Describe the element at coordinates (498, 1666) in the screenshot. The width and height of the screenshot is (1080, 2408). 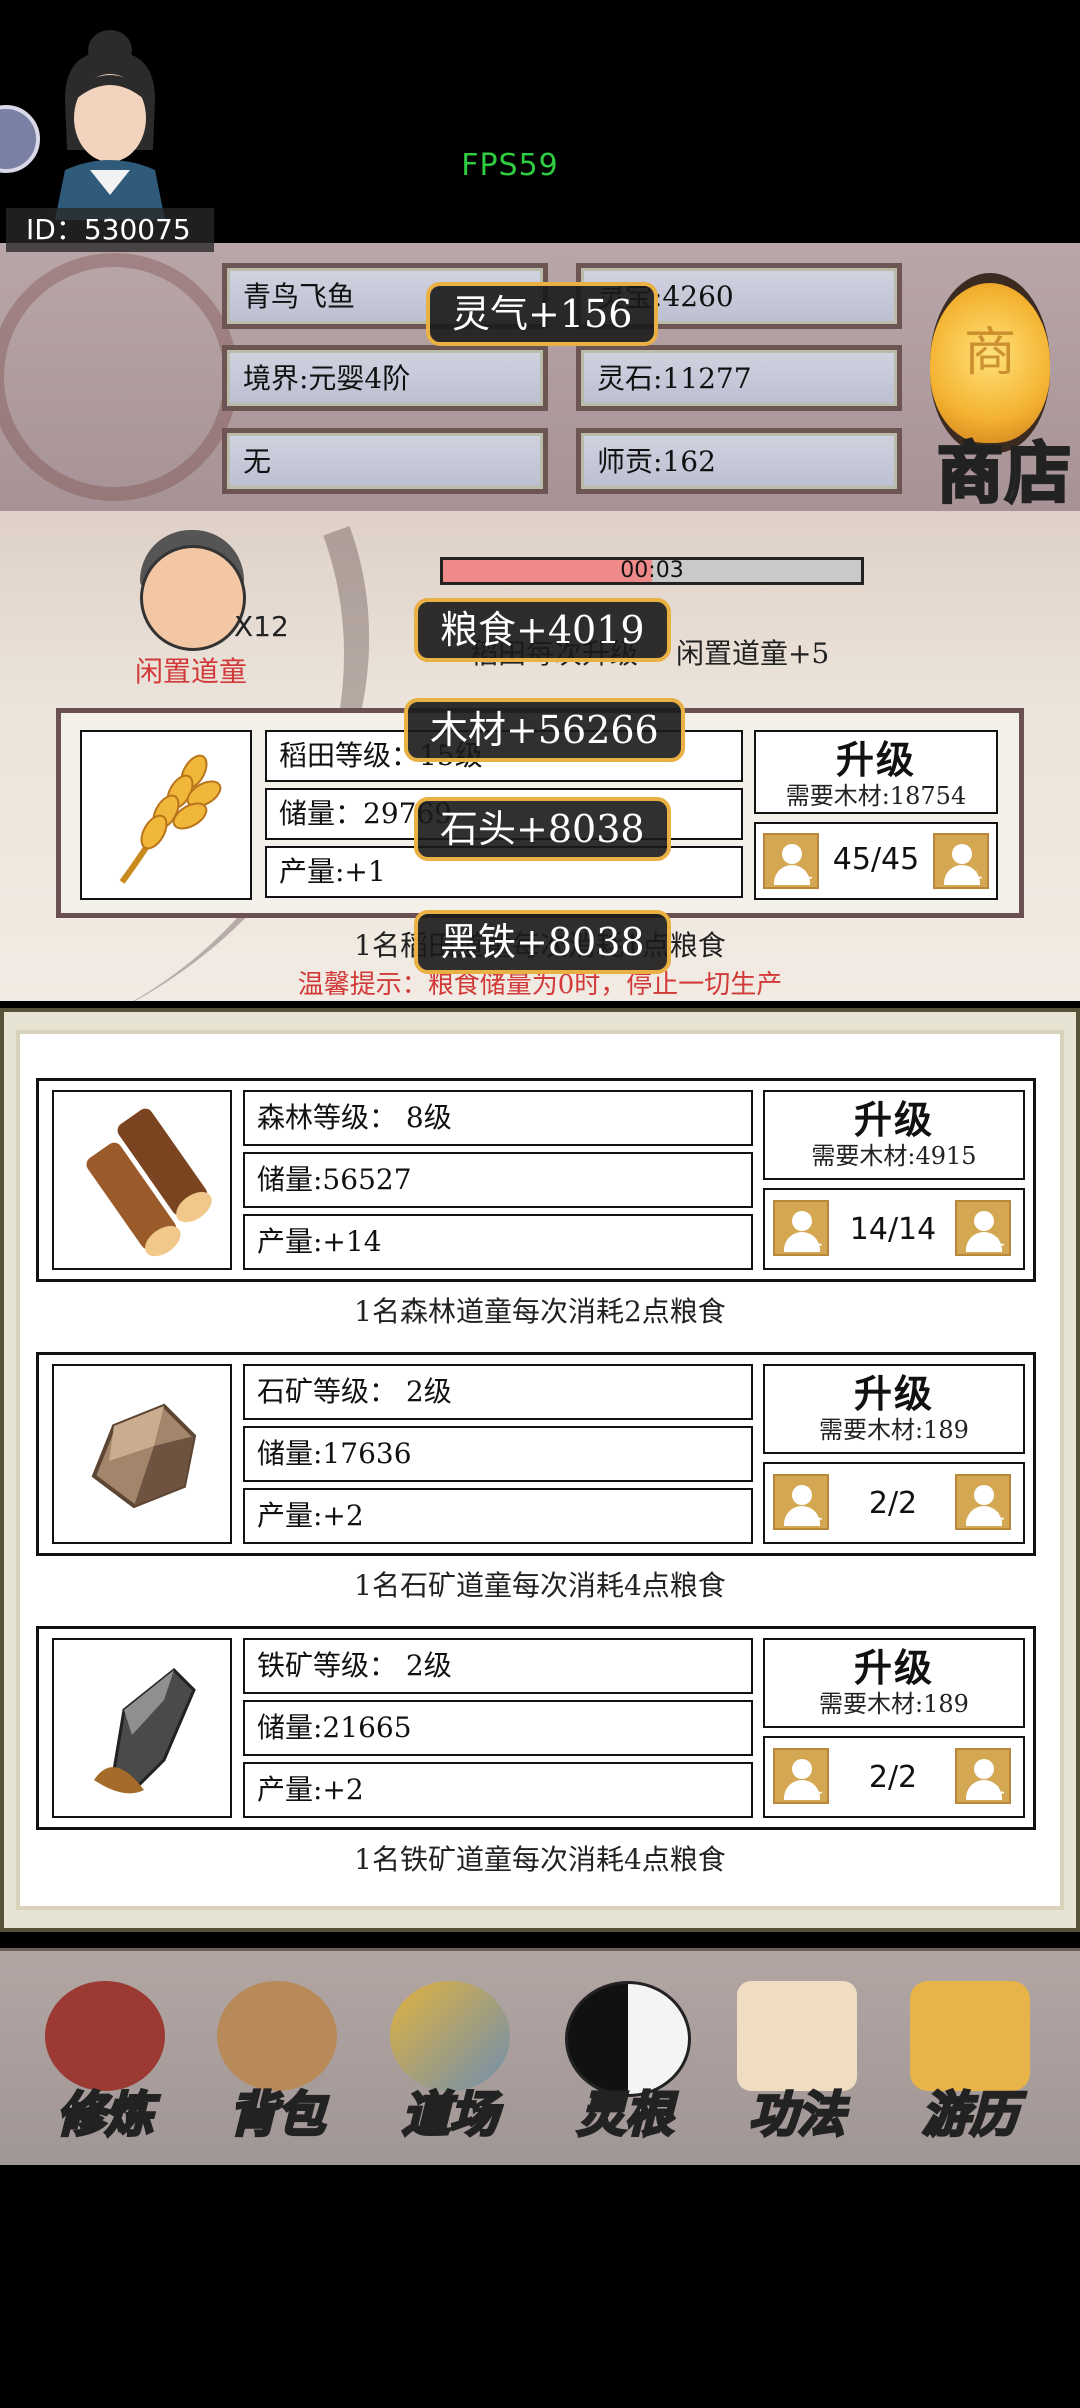
I see `iron-level: 铁矿等级： 2级` at that location.